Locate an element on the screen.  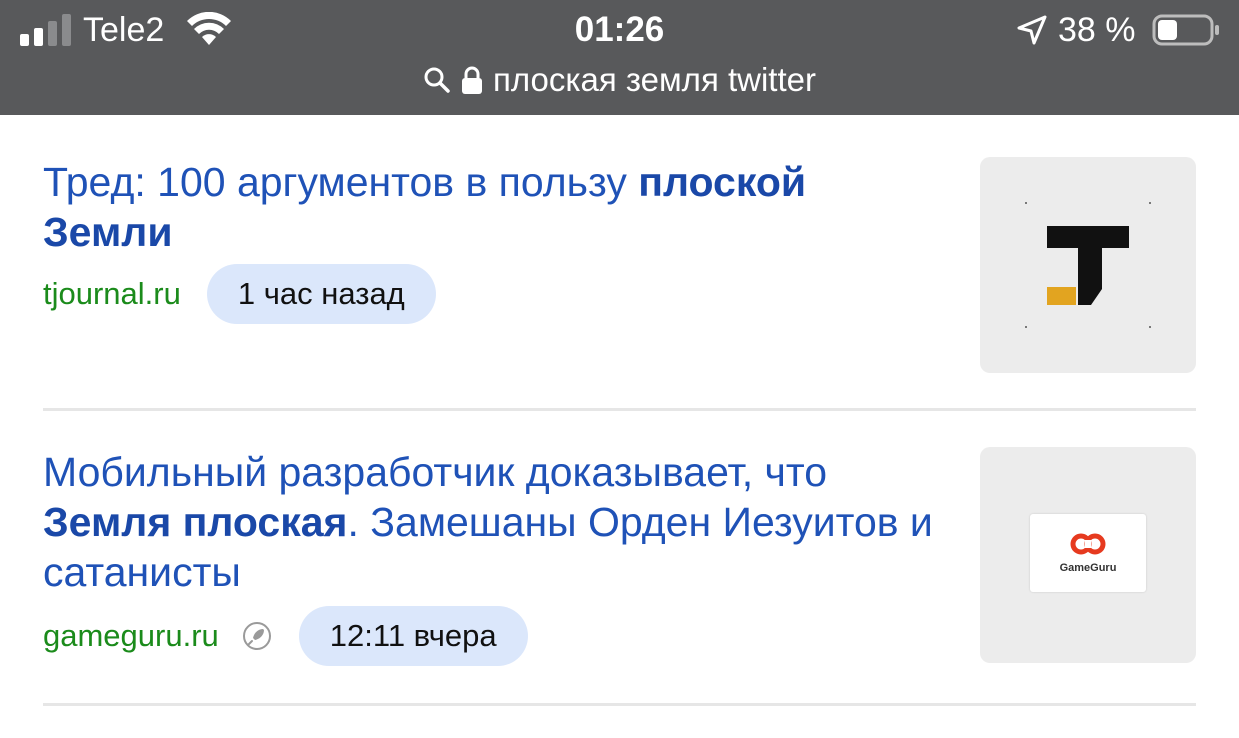
time-badge: 1 час назад is located at coordinates (321, 294).